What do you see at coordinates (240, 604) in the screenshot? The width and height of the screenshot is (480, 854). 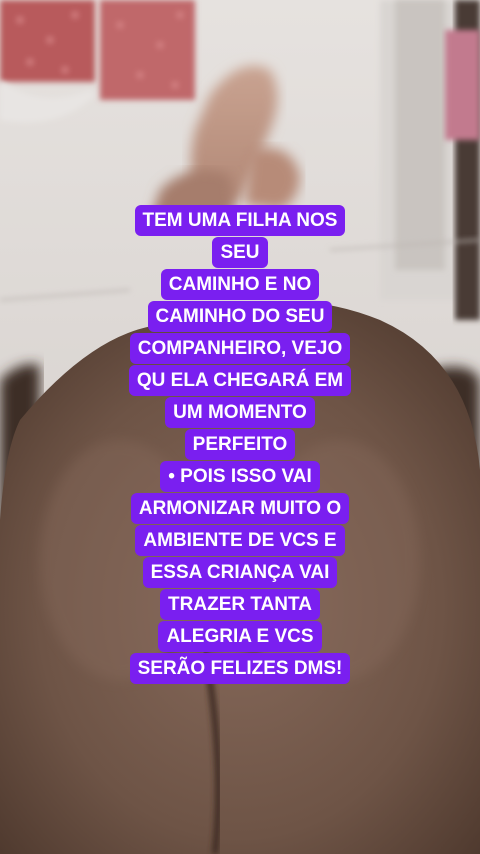 I see `caption-line: TRAZER TANTA` at bounding box center [240, 604].